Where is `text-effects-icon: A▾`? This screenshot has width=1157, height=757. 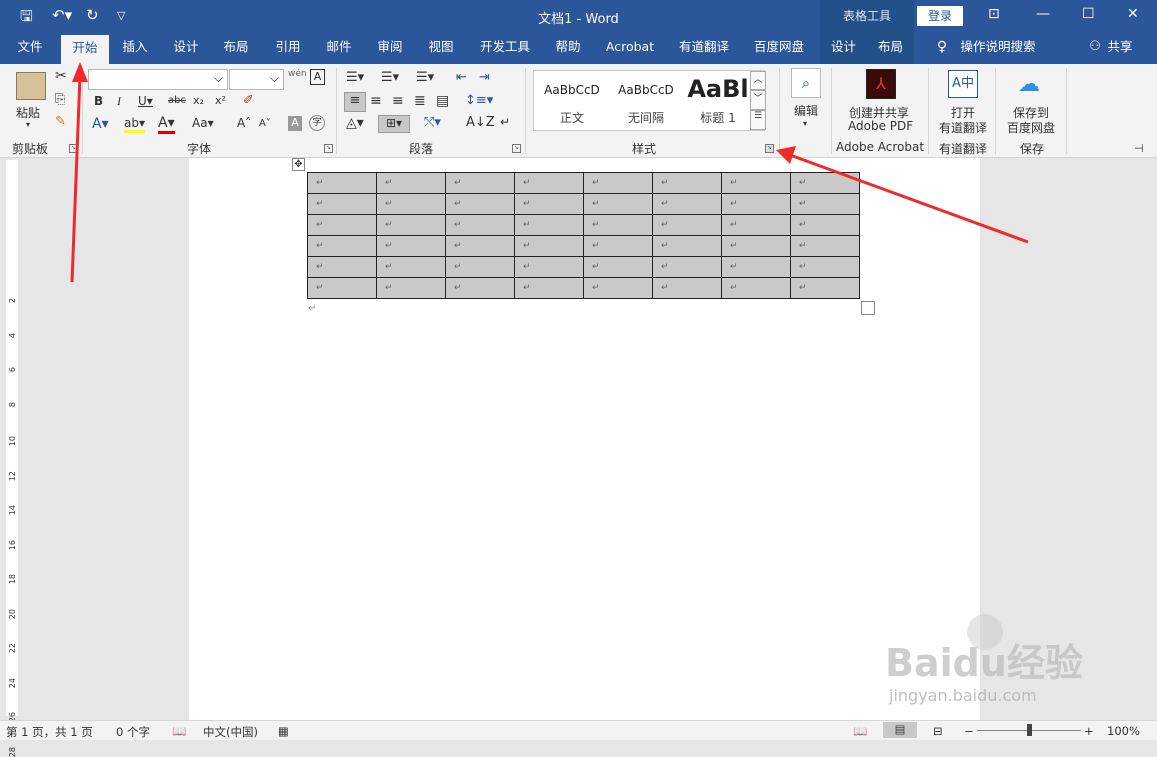
text-effects-icon: A▾ is located at coordinates (100, 124).